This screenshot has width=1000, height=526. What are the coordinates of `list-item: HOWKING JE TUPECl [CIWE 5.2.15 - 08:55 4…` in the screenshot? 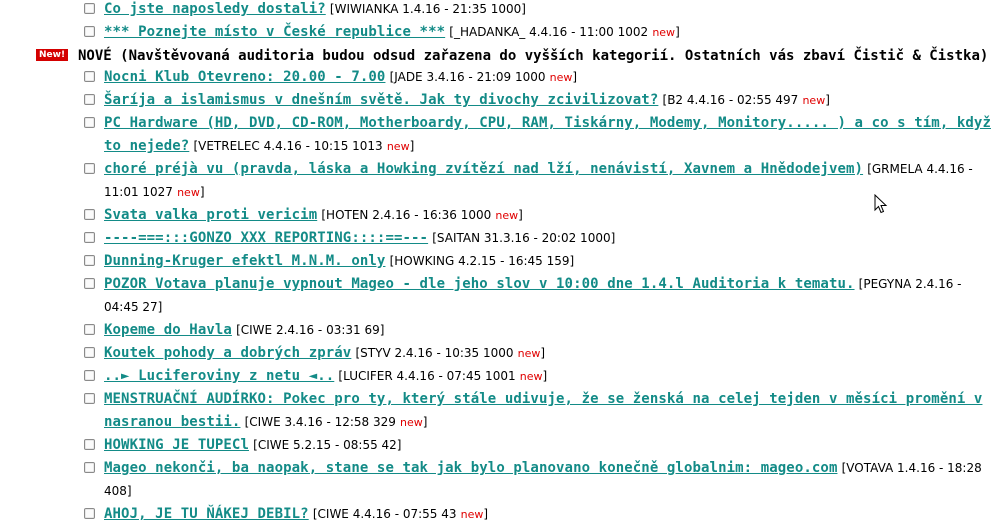 It's located at (500, 445).